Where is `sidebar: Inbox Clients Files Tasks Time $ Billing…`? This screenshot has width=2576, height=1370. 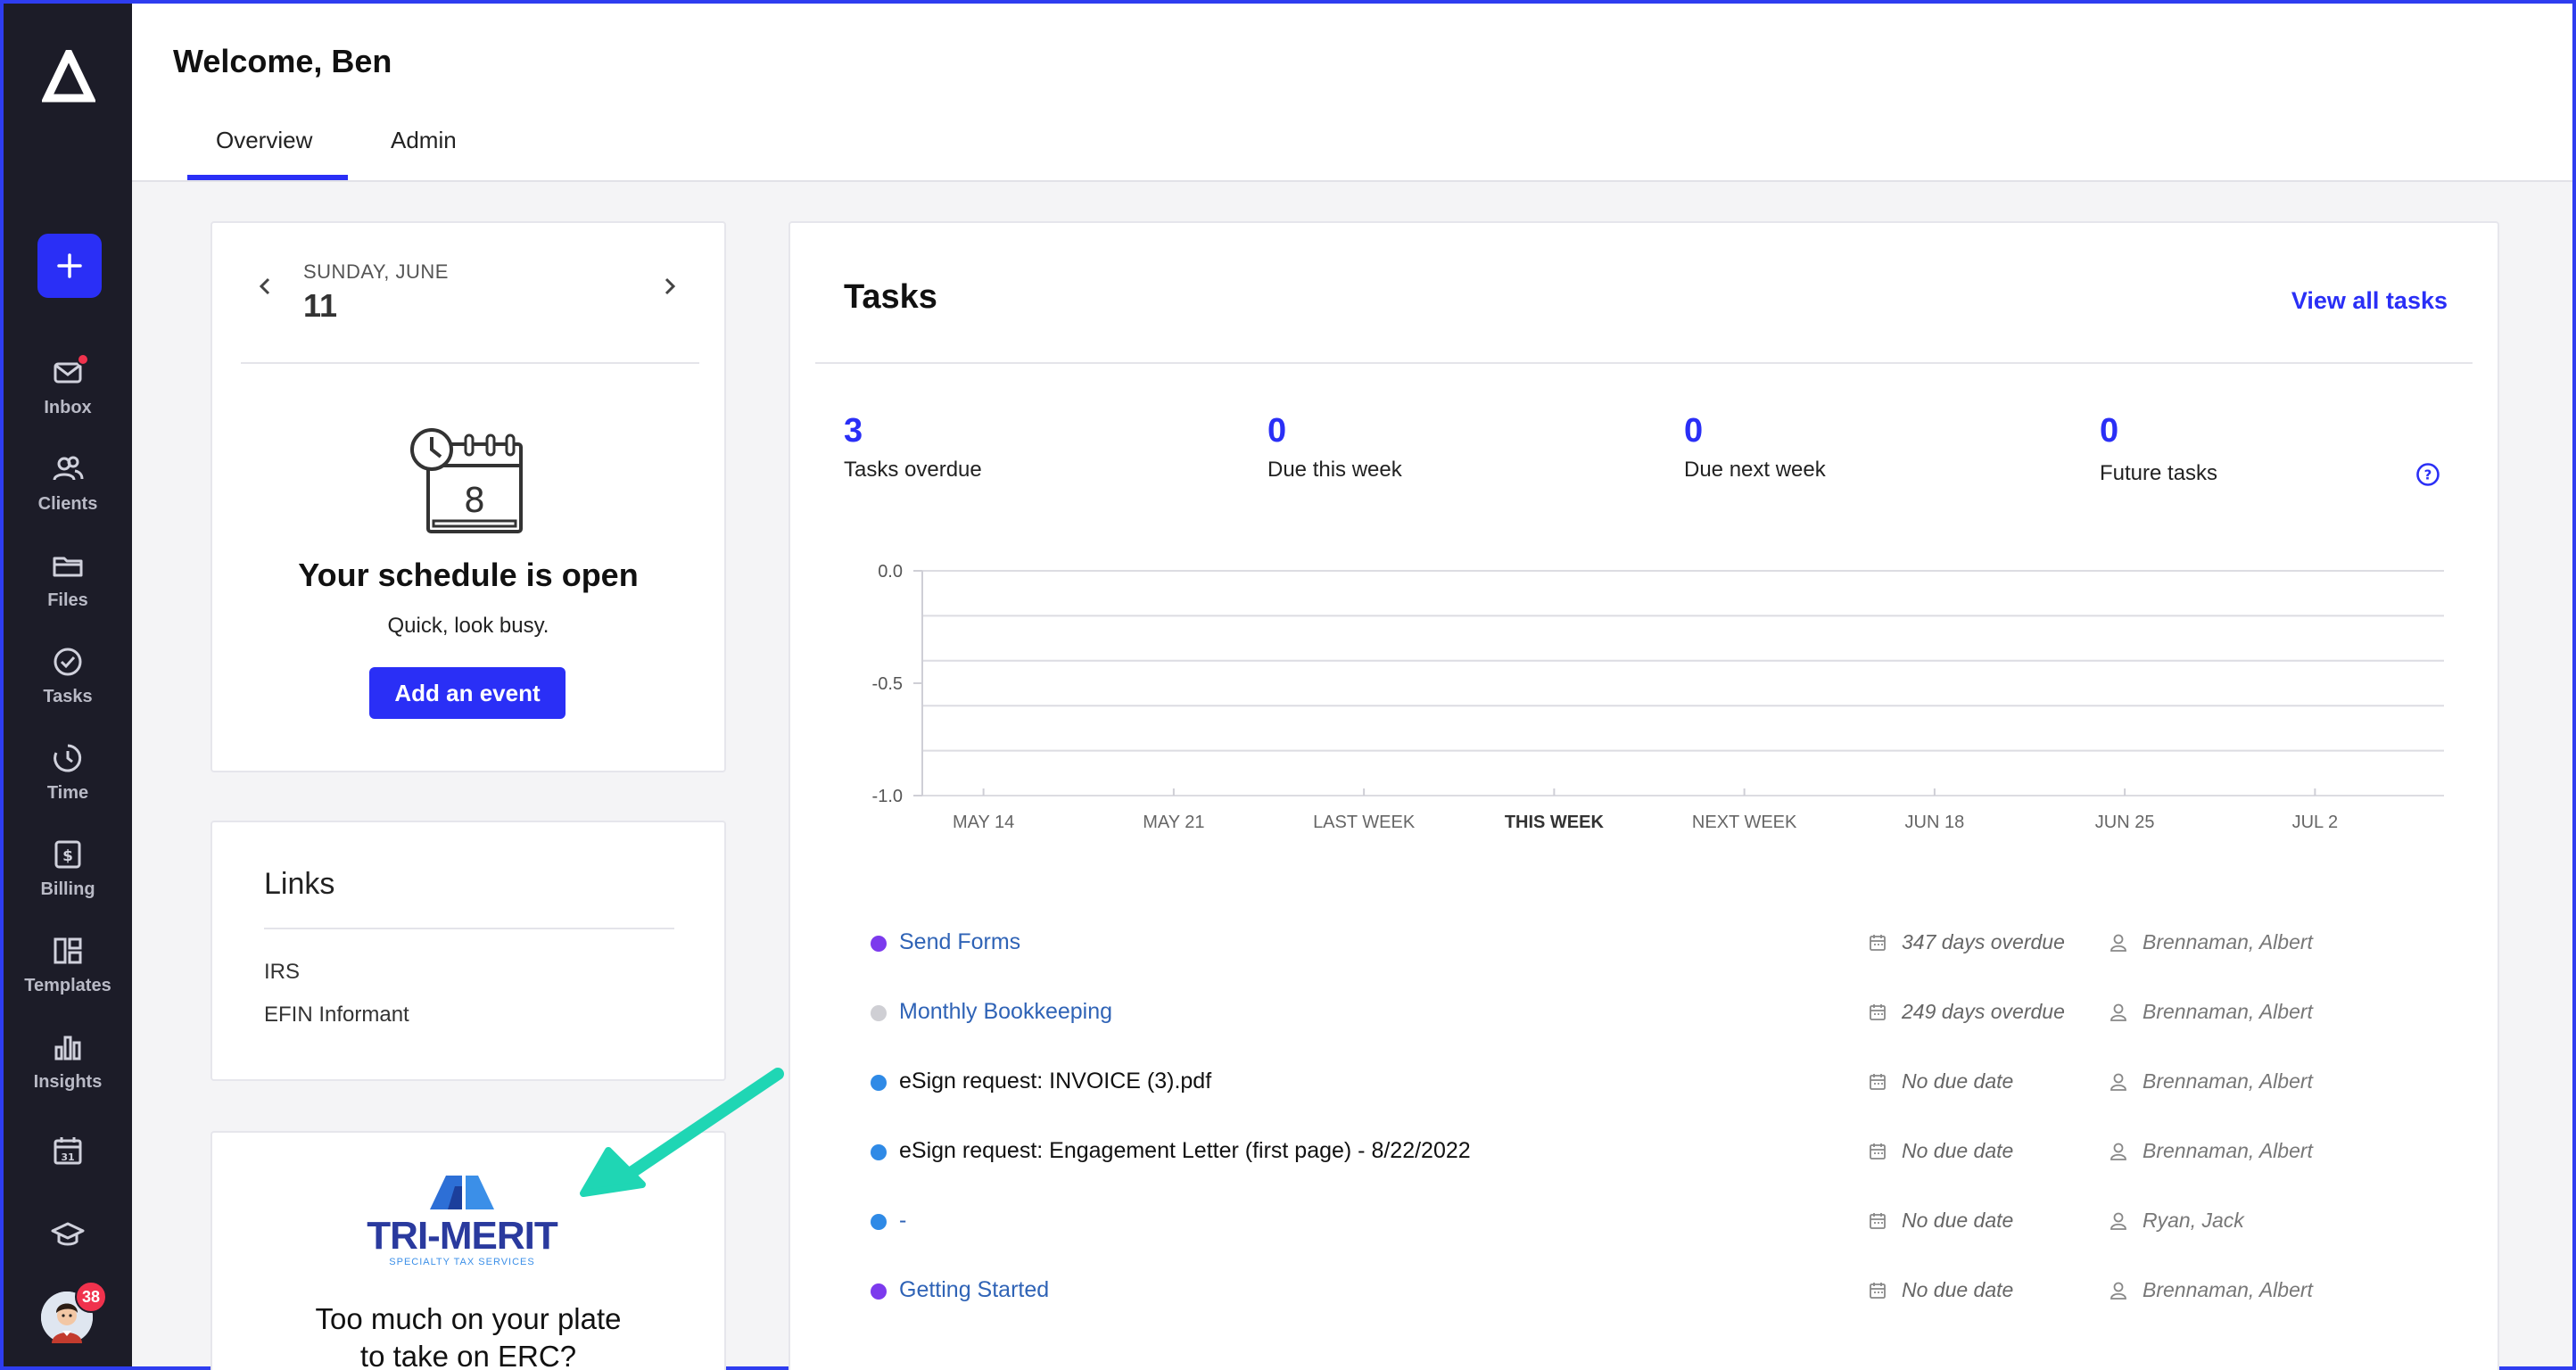
sidebar: Inbox Clients Files Tasks Time $ Billing… is located at coordinates (68, 685).